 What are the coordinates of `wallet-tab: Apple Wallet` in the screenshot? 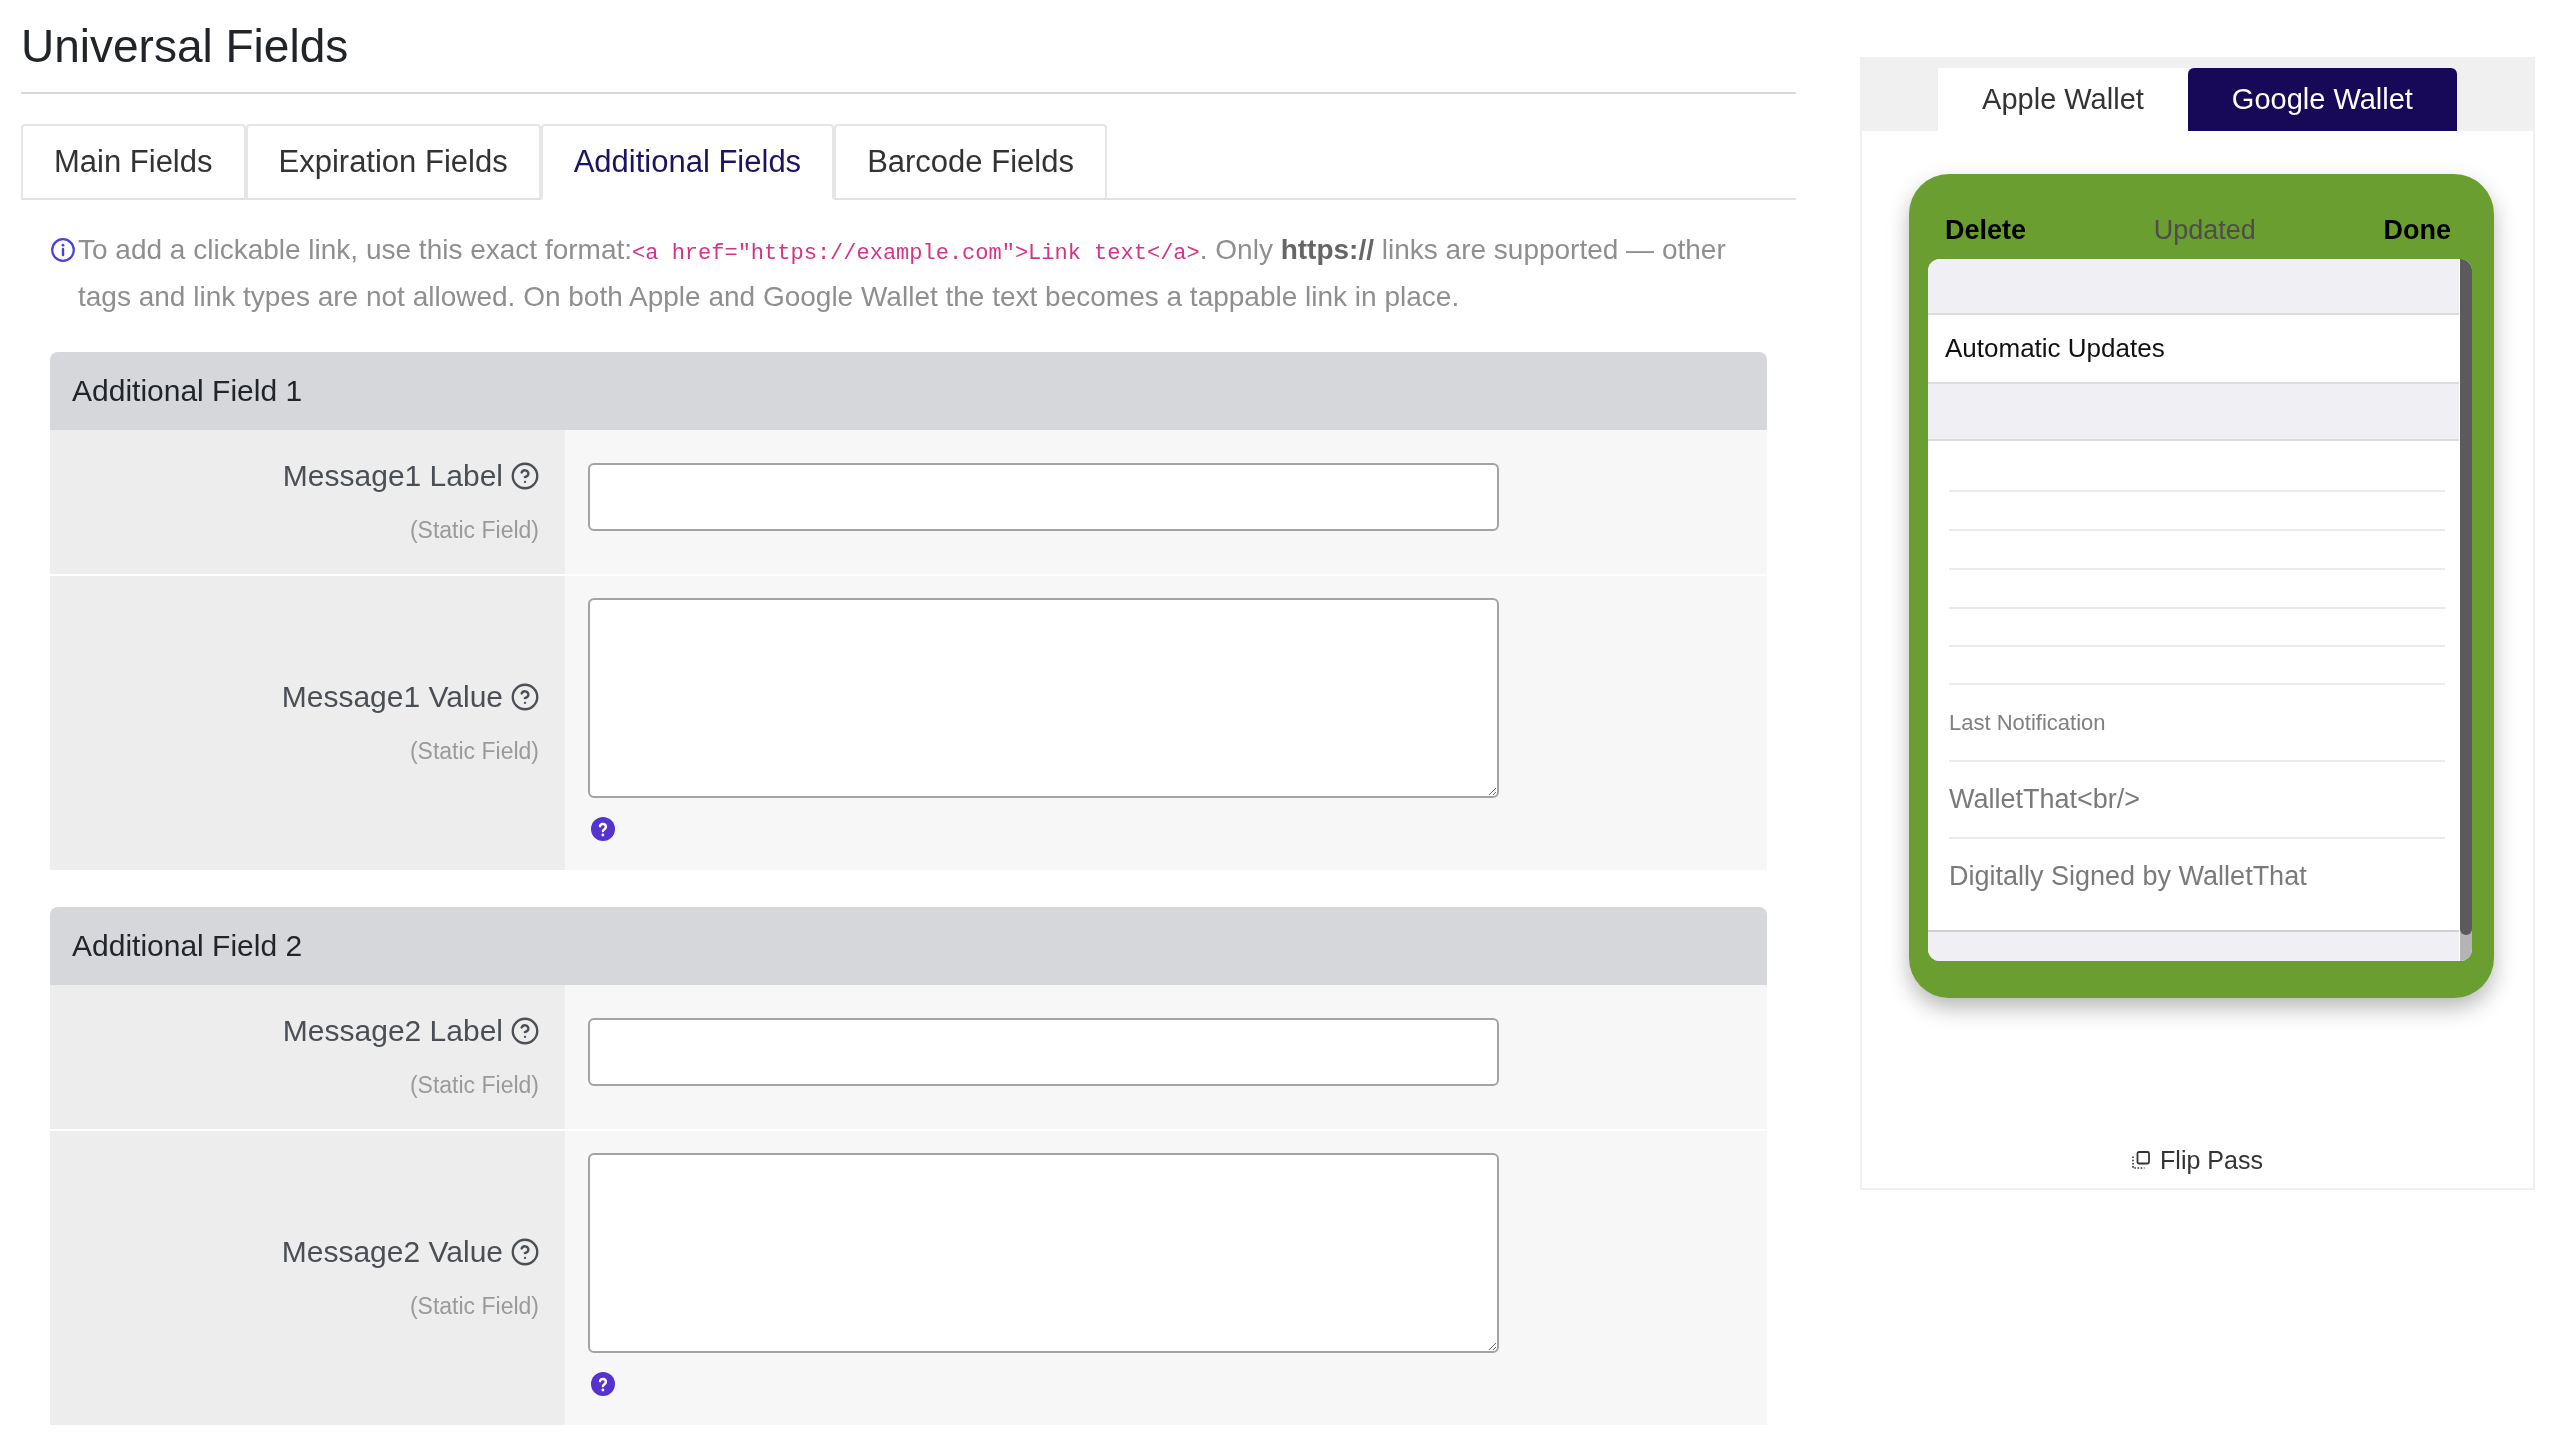 It's located at (2063, 99).